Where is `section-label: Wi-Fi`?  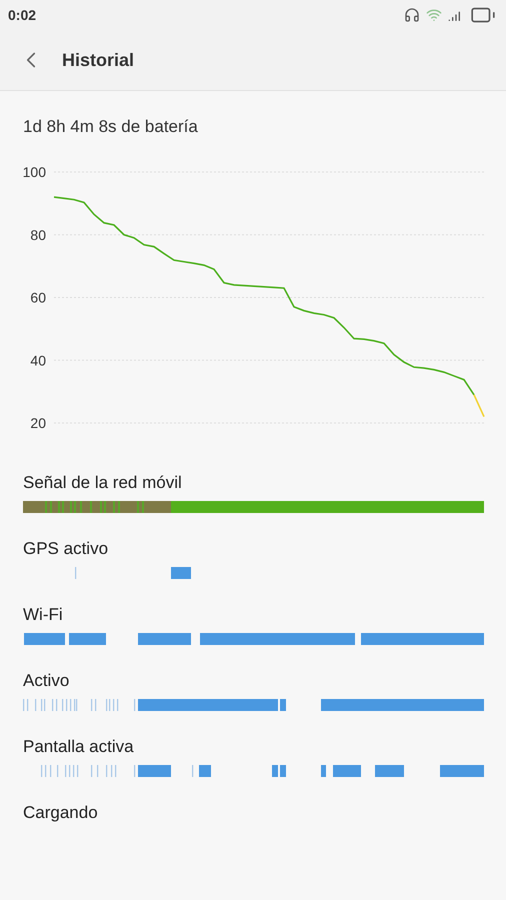
section-label: Wi-Fi is located at coordinates (43, 615).